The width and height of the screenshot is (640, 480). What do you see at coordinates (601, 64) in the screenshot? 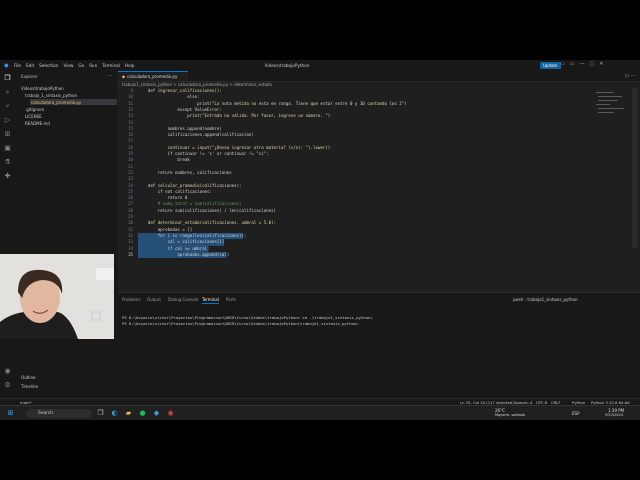
I see `close-icon: ✕` at bounding box center [601, 64].